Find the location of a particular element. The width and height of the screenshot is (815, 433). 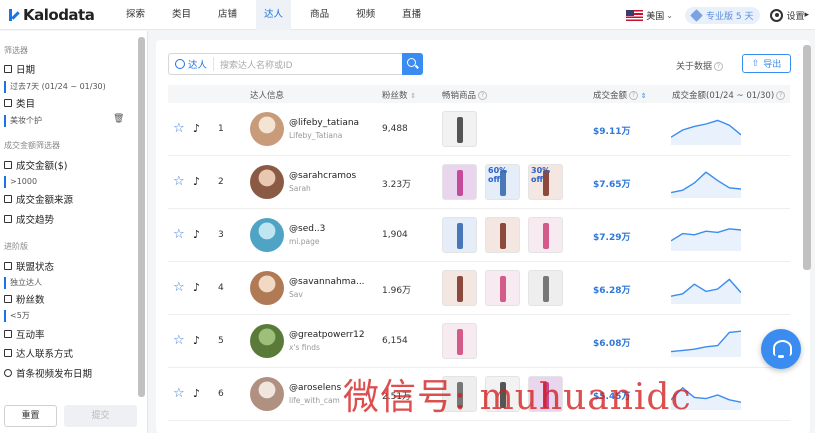

filter-gmv-label: 成交金额($) is located at coordinates (42, 166).